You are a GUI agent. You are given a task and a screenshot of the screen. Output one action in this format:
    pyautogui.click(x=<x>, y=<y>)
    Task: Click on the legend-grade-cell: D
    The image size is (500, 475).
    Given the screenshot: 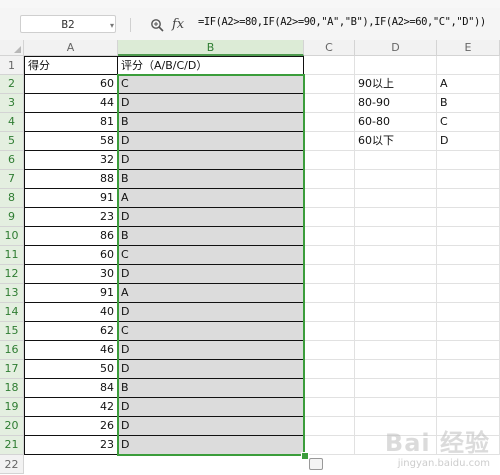 What is the action you would take?
    pyautogui.click(x=468, y=141)
    